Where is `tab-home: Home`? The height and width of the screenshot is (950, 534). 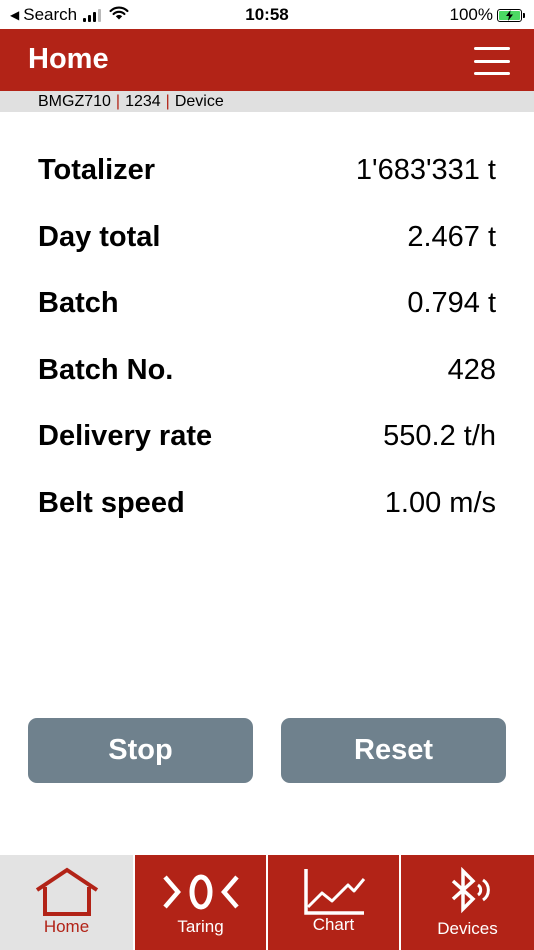
tab-home: Home is located at coordinates (66, 902).